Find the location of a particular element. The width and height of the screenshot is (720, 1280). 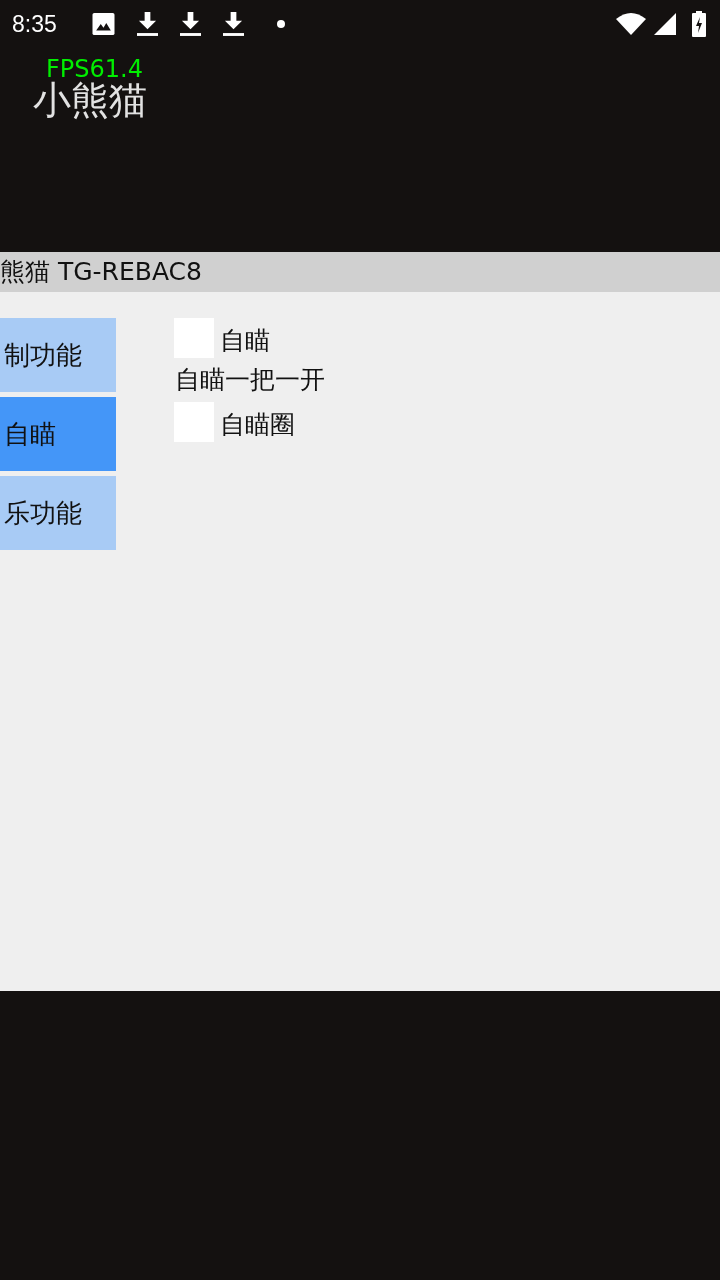

checkbox-label: 自瞄圈 is located at coordinates (257, 424).